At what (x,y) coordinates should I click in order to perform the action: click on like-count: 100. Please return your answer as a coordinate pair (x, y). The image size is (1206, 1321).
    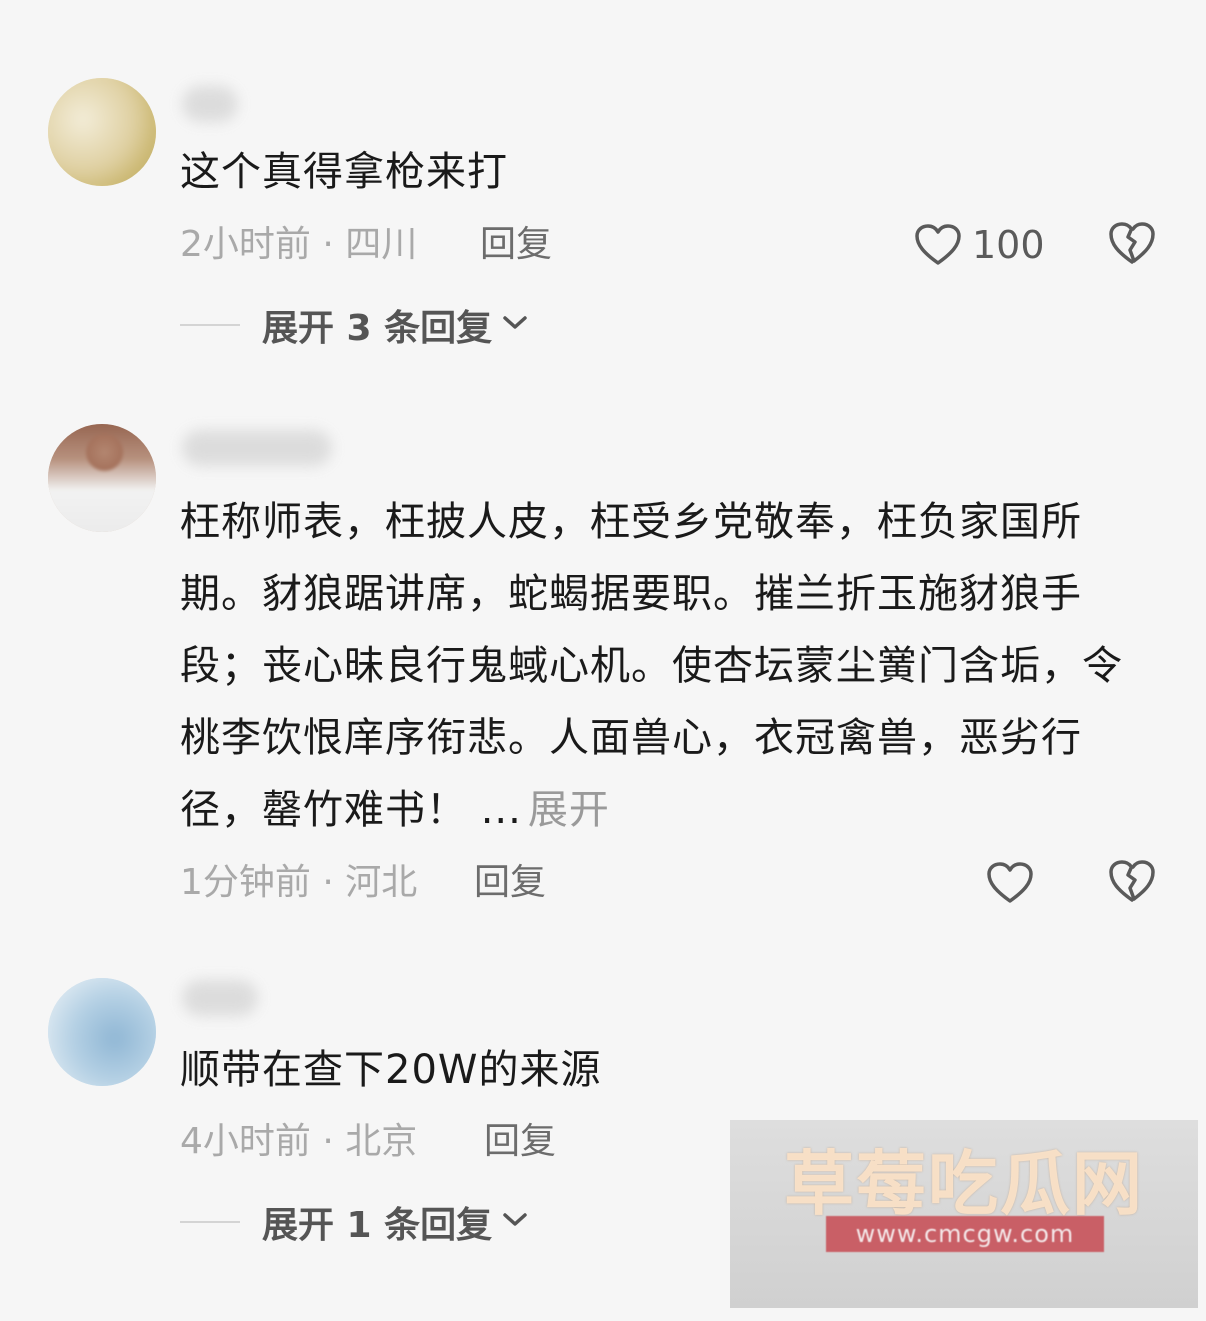
    Looking at the image, I should click on (1008, 245).